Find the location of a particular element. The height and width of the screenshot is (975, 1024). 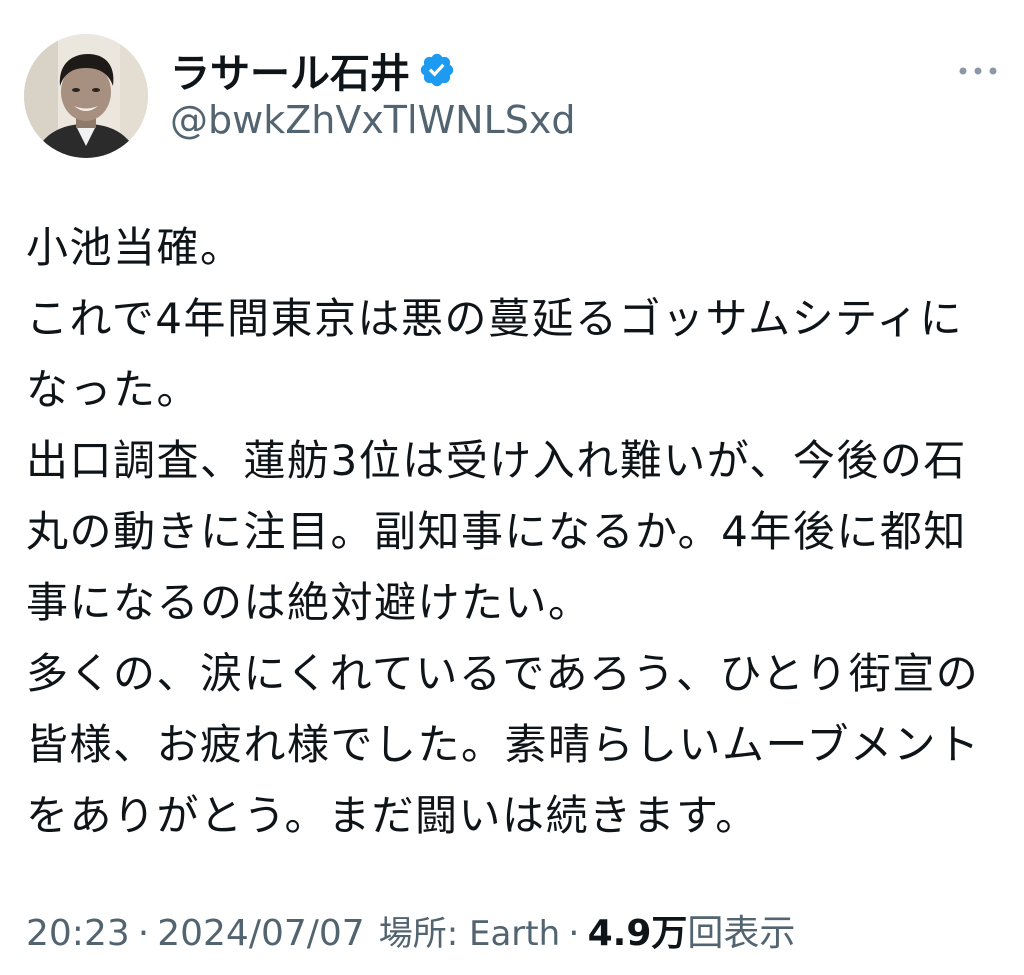

tweet-date: 2024/07/07 is located at coordinates (261, 933).